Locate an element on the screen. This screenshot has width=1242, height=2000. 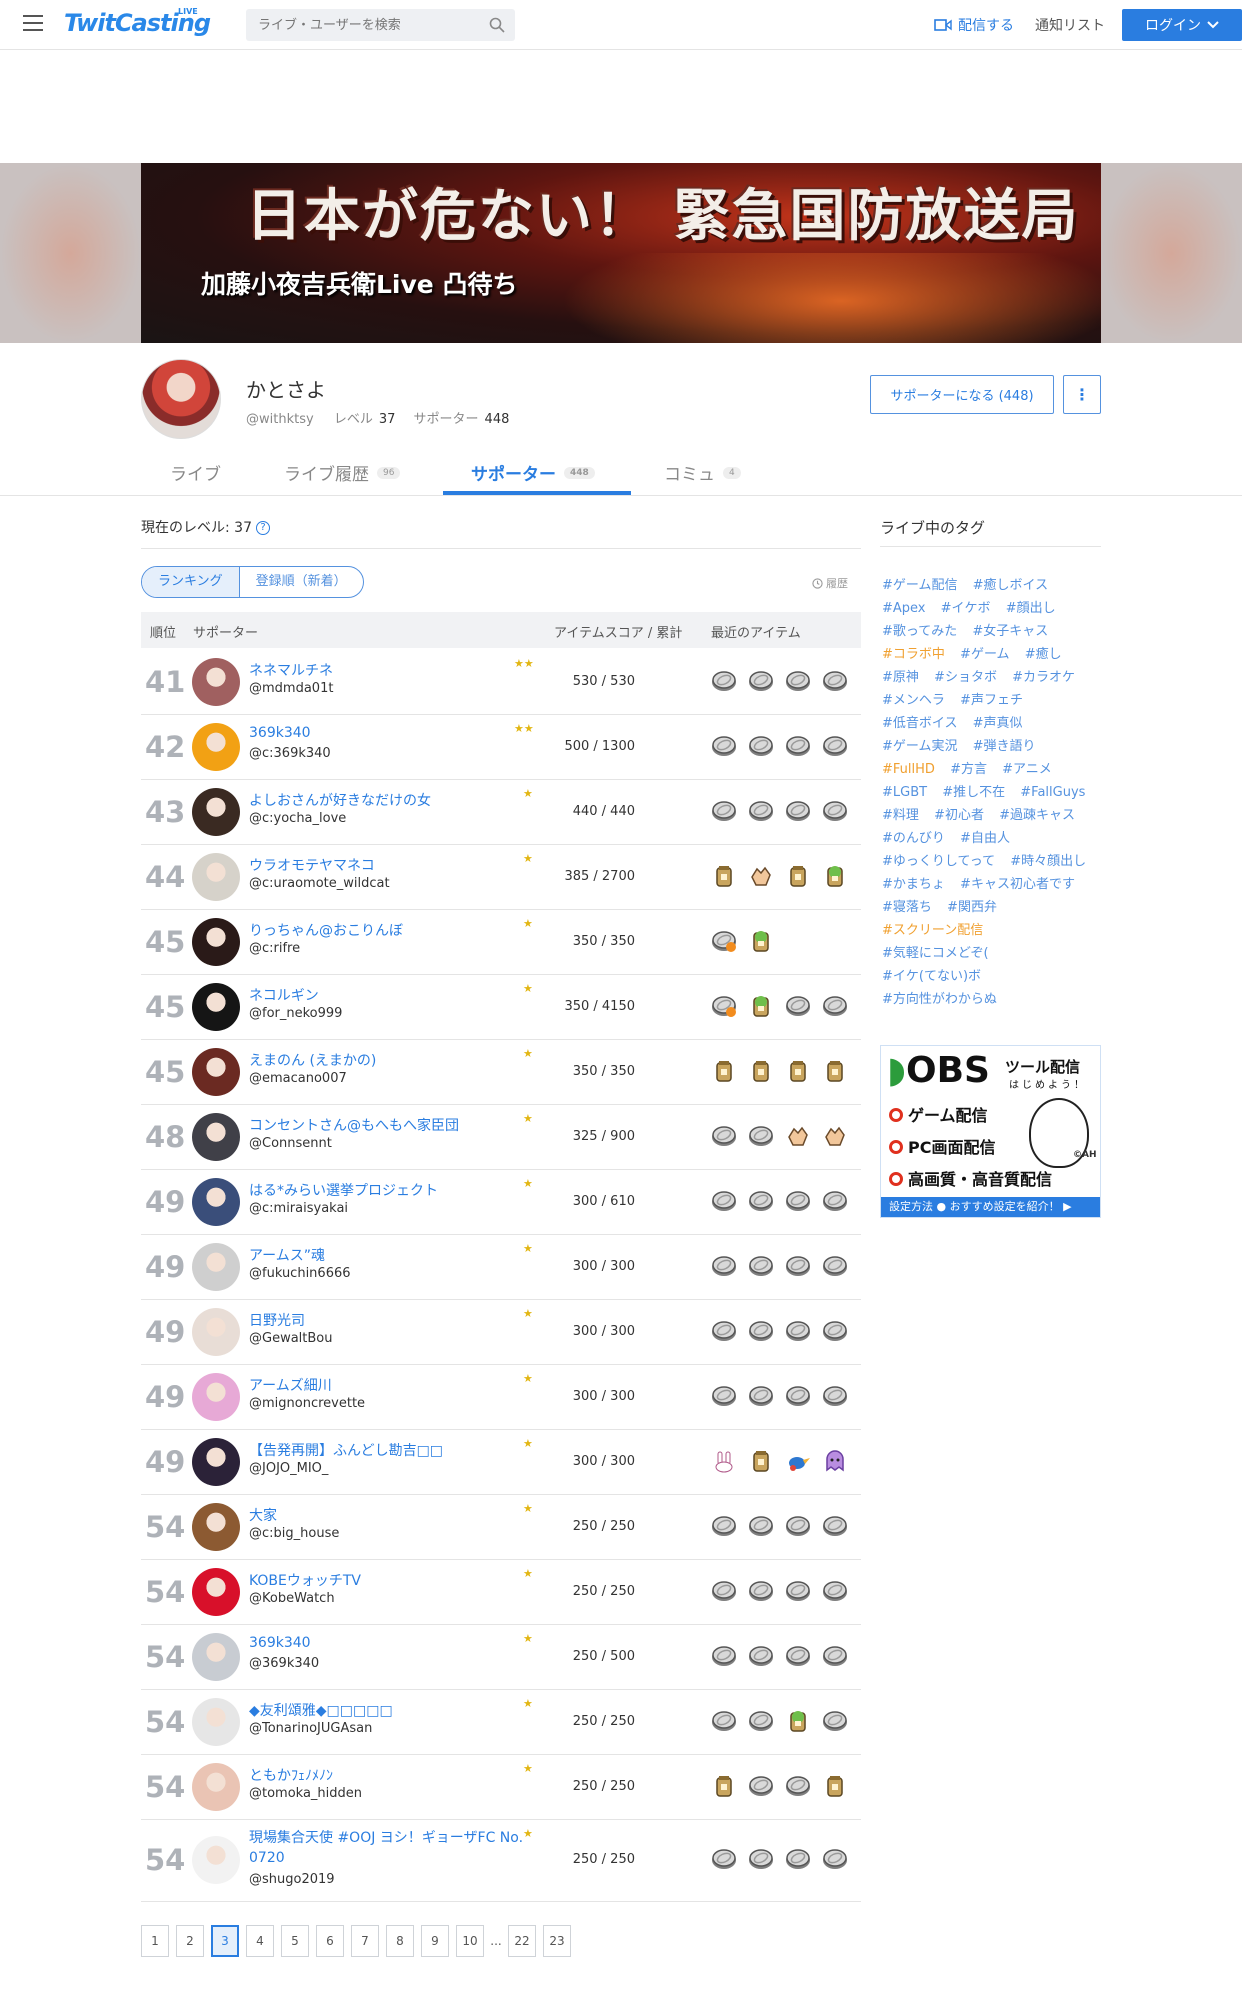
supporter-name-link: はる*みらい選挙プロジェクト is located at coordinates (343, 1190).